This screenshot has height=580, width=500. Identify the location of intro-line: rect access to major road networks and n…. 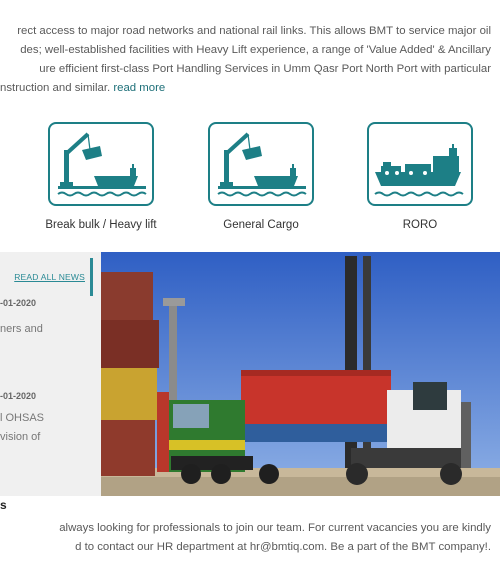
(254, 31).